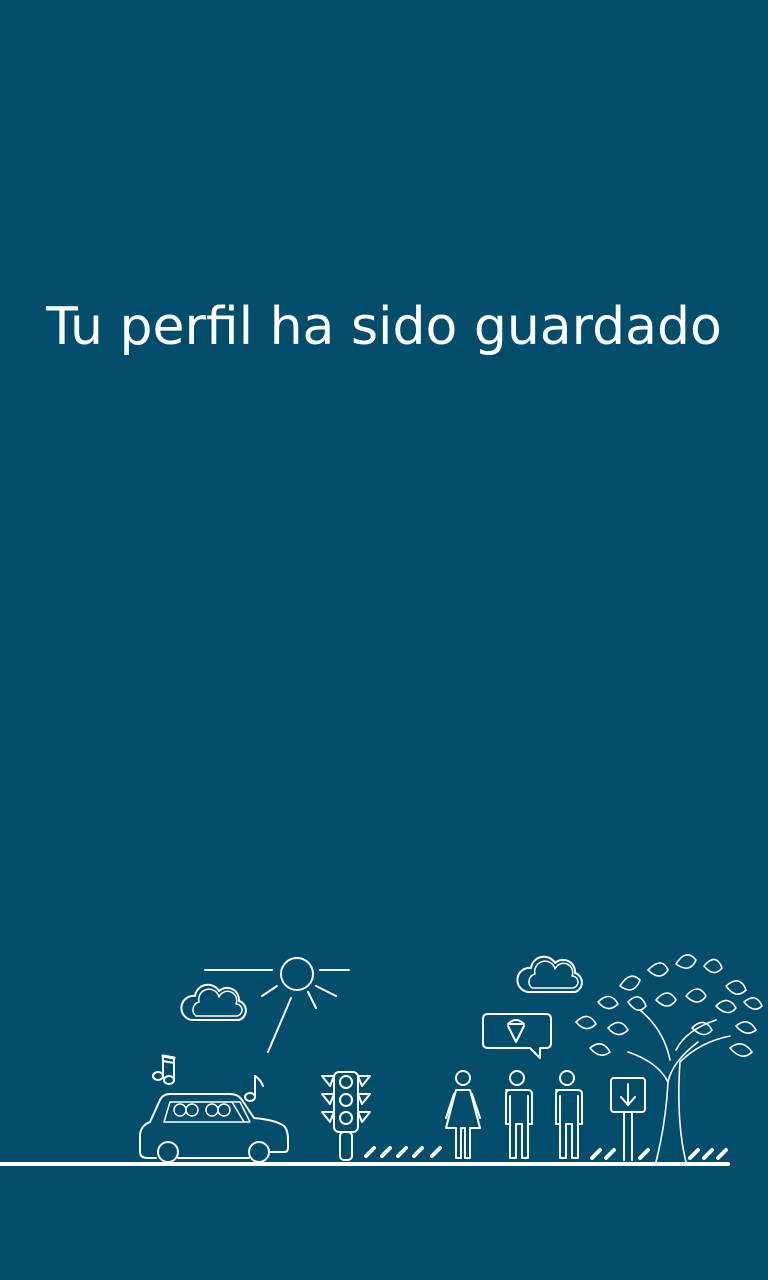 This screenshot has height=1280, width=768. I want to click on ice-cream-speech-bubble-icon, so click(517, 1036).